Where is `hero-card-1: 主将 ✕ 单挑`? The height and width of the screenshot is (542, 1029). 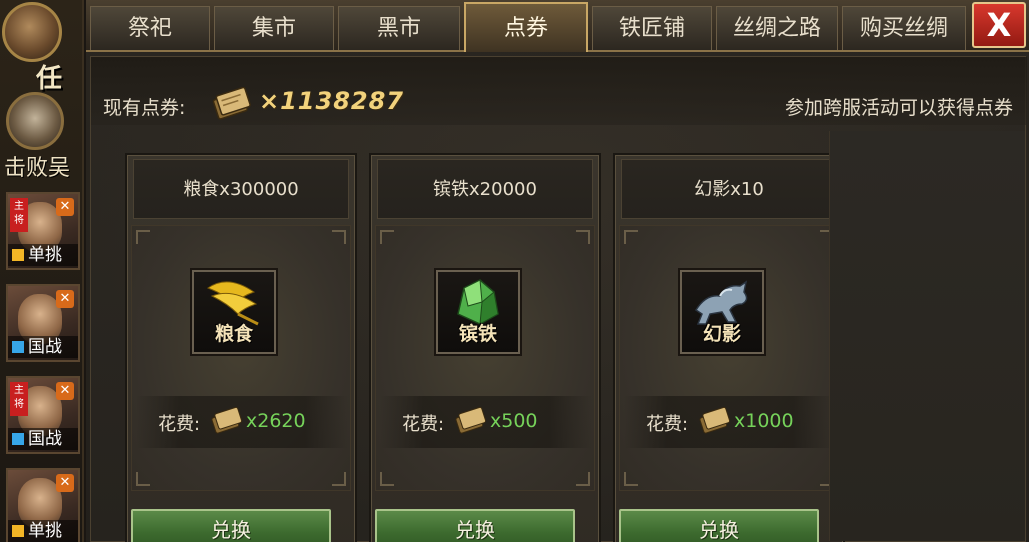 hero-card-1: 主将 ✕ 单挑 is located at coordinates (43, 231).